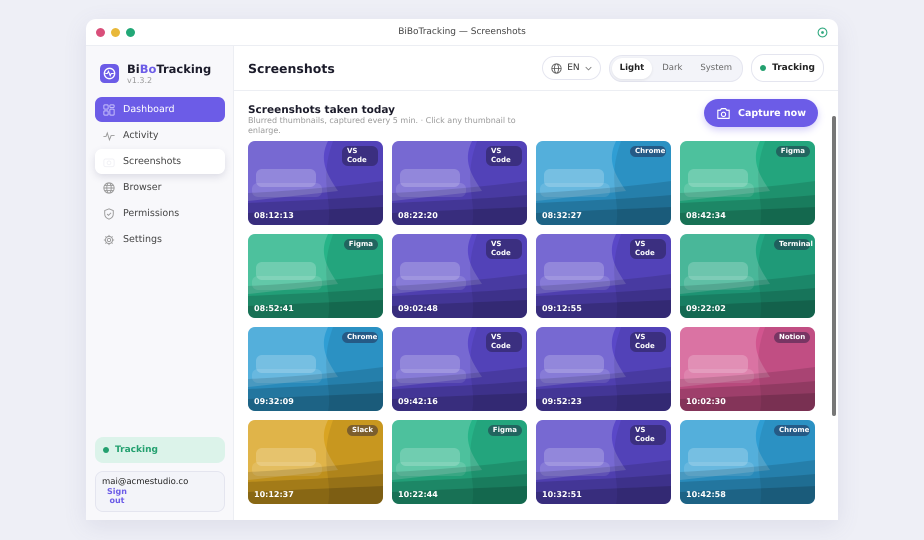 The height and width of the screenshot is (540, 924). What do you see at coordinates (562, 401) in the screenshot?
I see `capture-time: 09:52:23` at bounding box center [562, 401].